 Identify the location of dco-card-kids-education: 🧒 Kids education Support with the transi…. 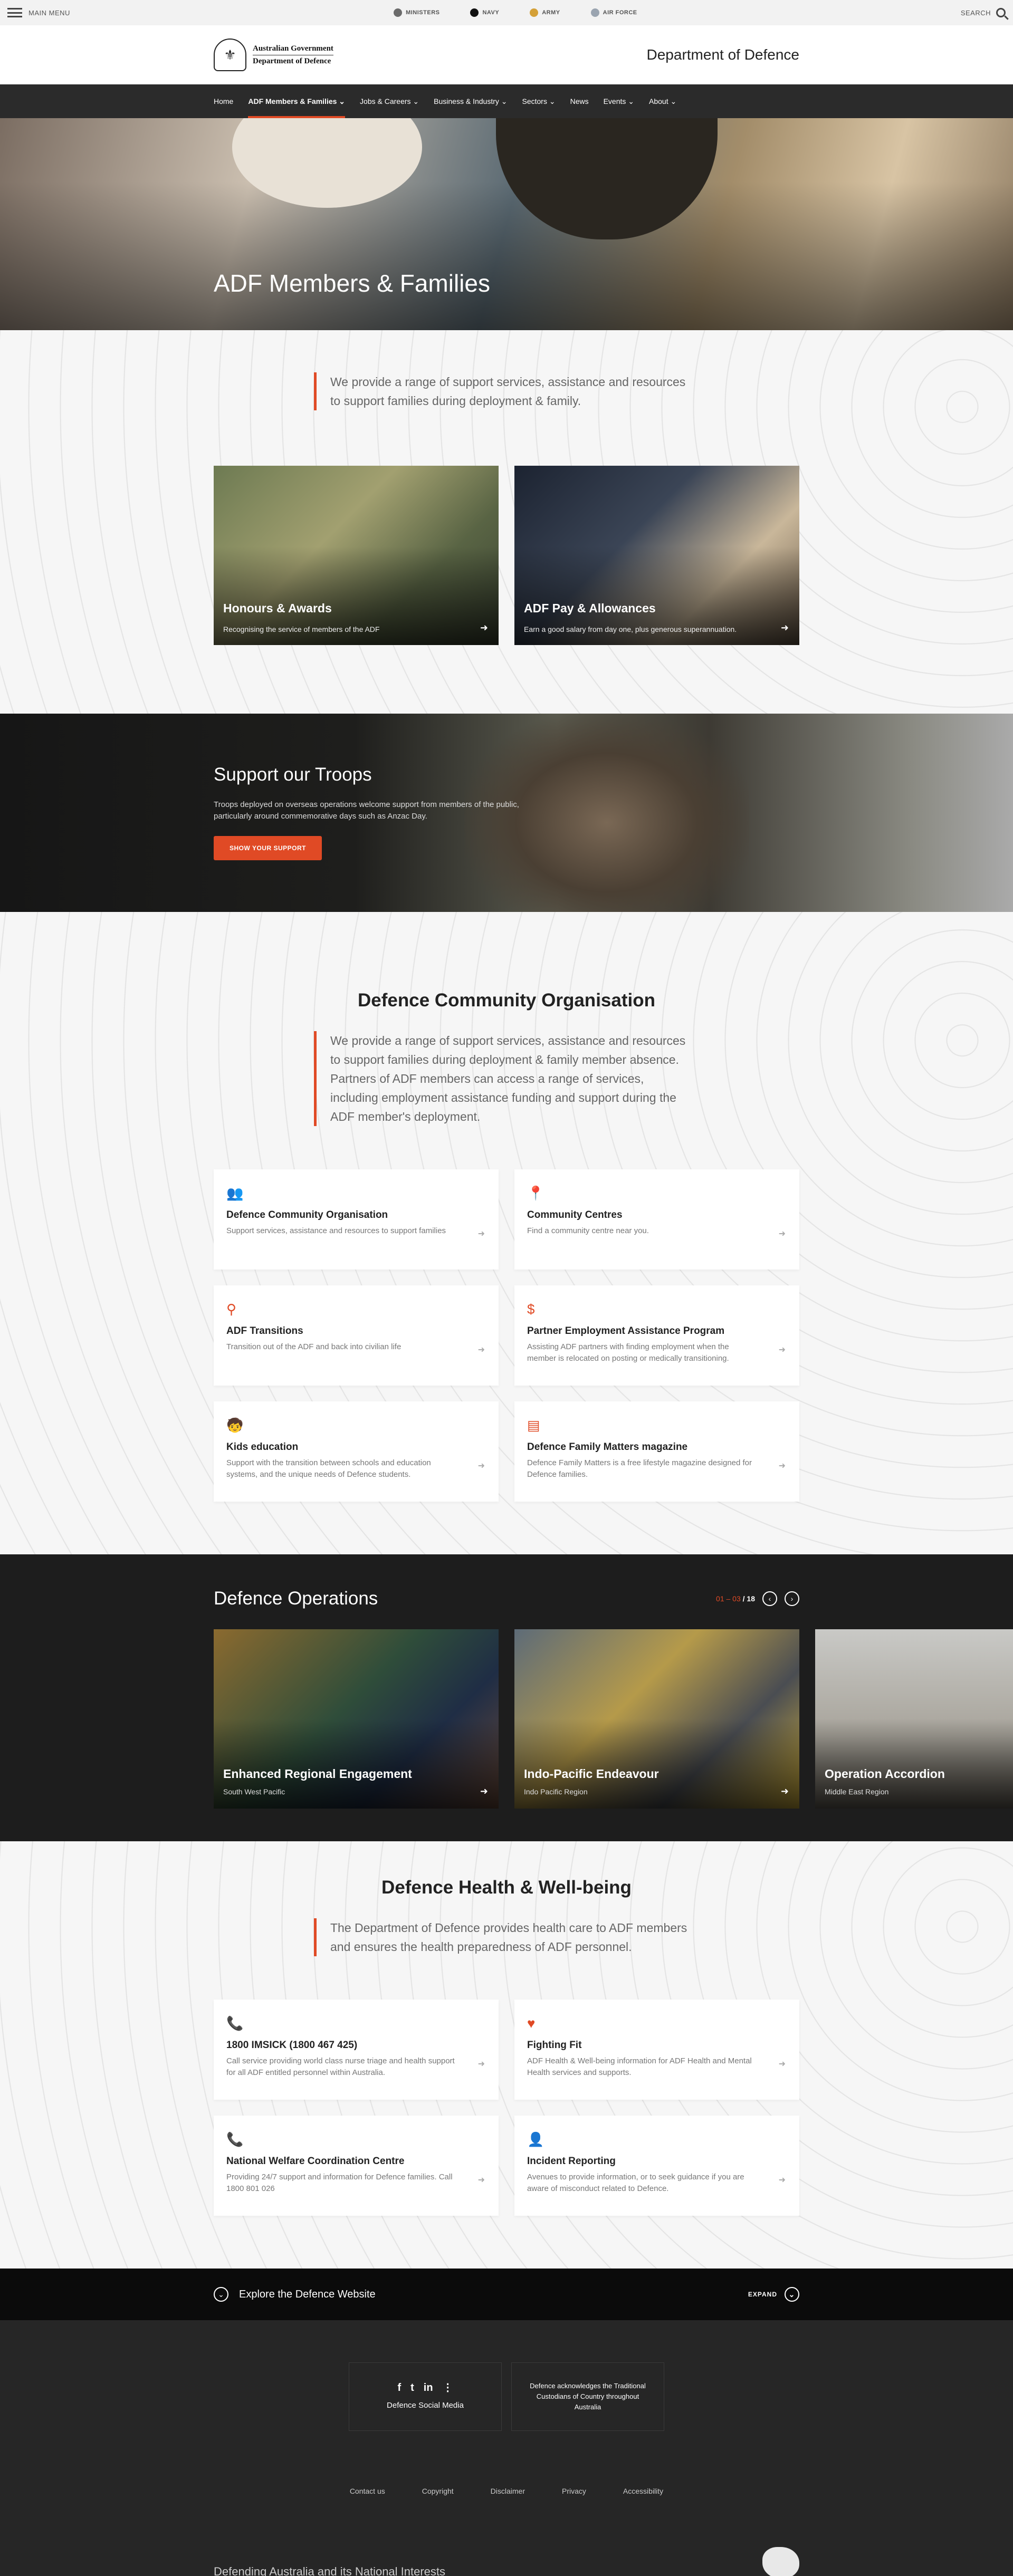
(356, 1452).